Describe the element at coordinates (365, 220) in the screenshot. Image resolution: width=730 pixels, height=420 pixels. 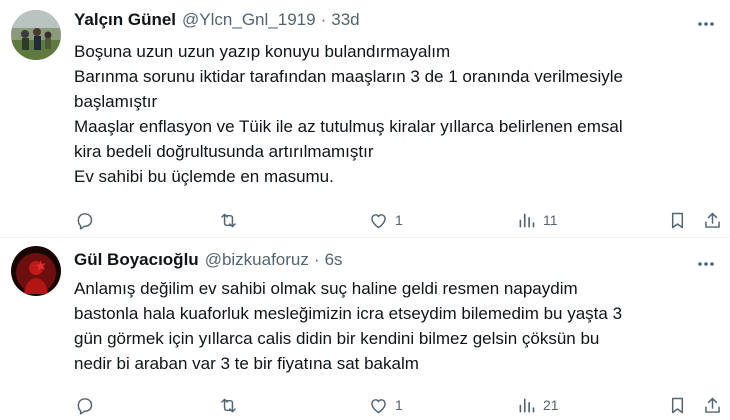
I see `tweet-actions: 1 11` at that location.